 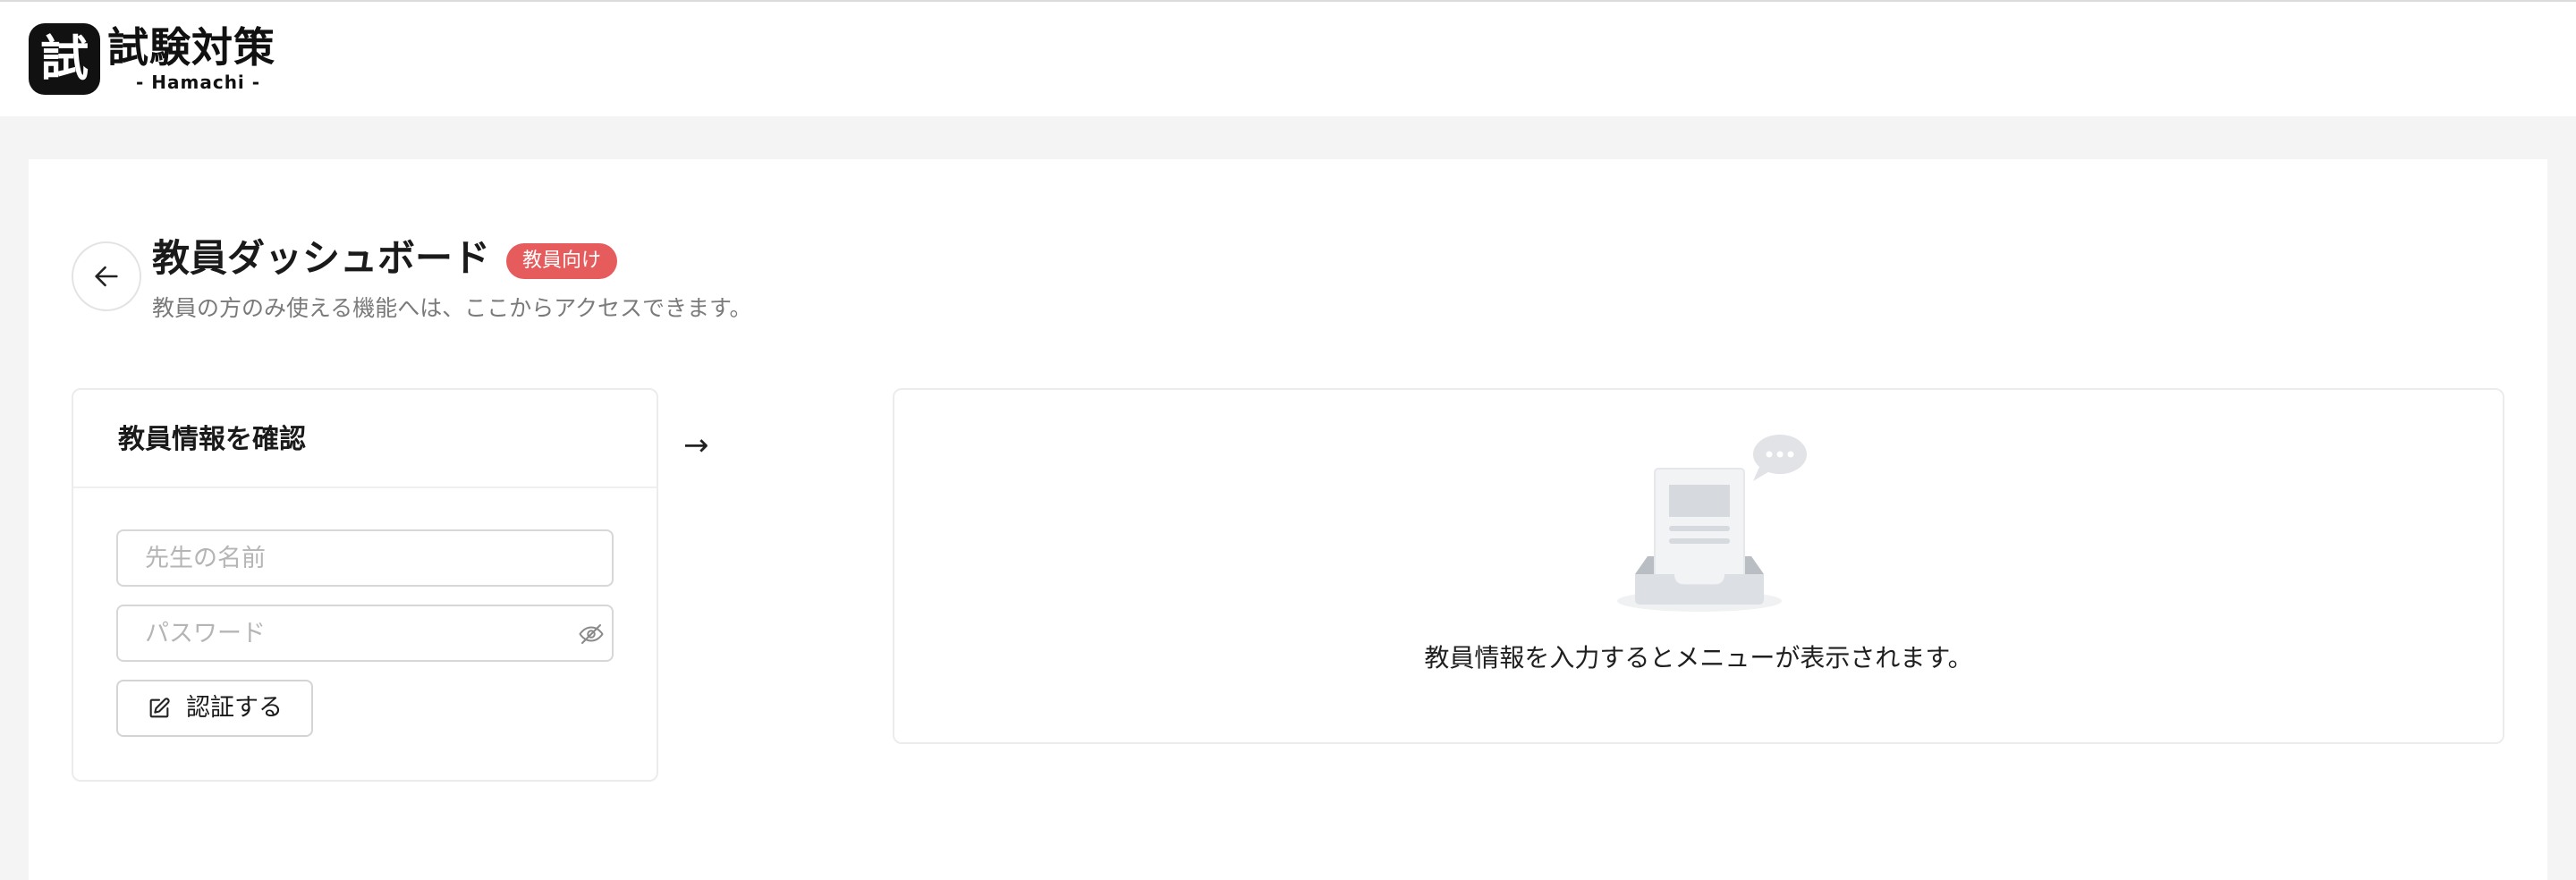 What do you see at coordinates (1712, 523) in the screenshot?
I see `inbox-empty-icon` at bounding box center [1712, 523].